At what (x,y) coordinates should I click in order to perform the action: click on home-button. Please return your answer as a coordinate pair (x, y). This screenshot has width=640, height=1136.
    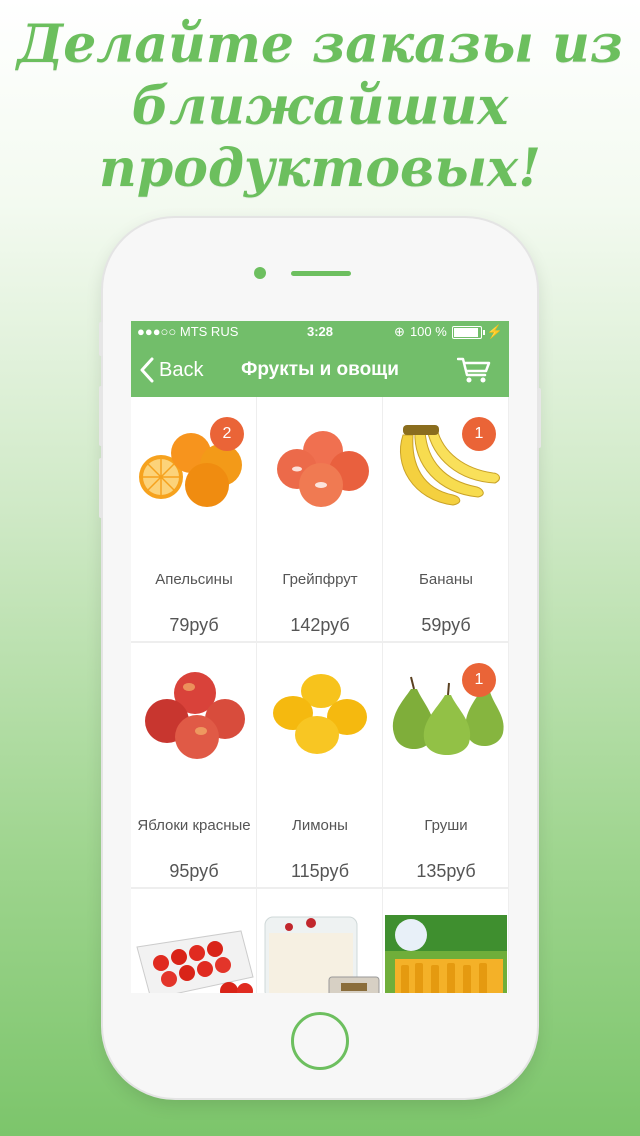
    Looking at the image, I should click on (320, 1041).